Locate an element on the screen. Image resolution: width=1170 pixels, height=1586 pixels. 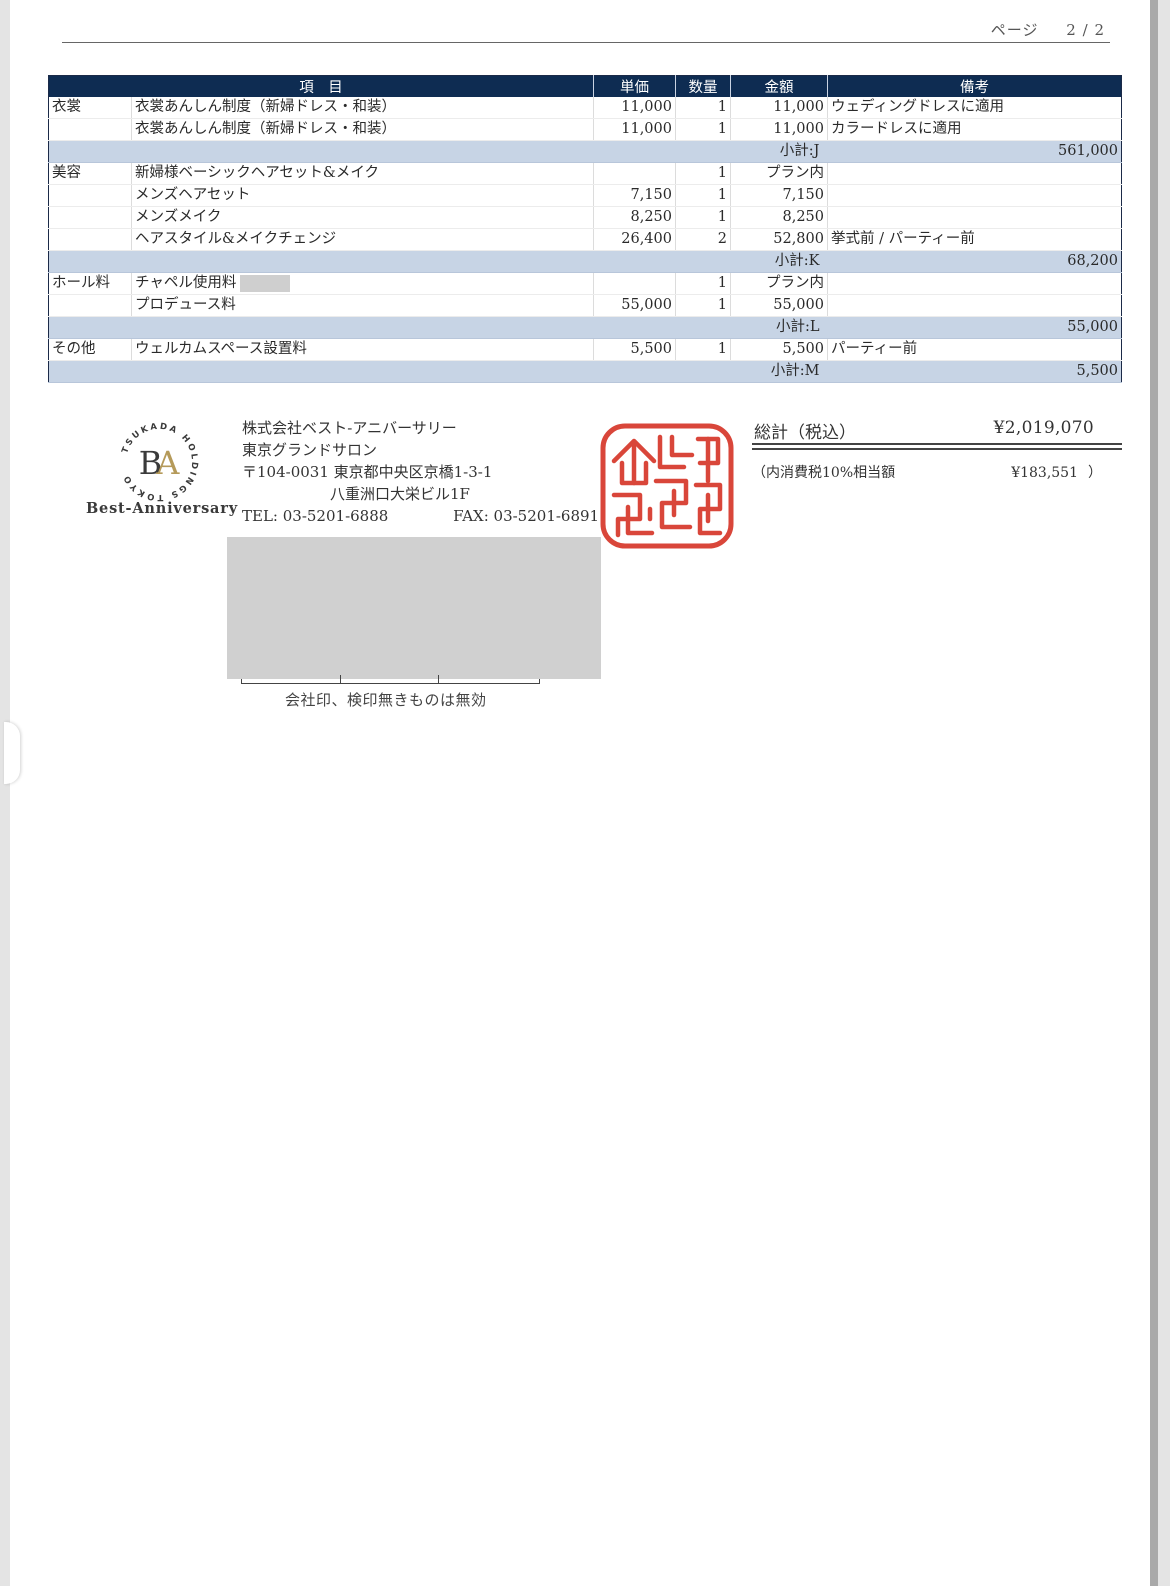
row-item: チャペル使用料 is located at coordinates (362, 283).